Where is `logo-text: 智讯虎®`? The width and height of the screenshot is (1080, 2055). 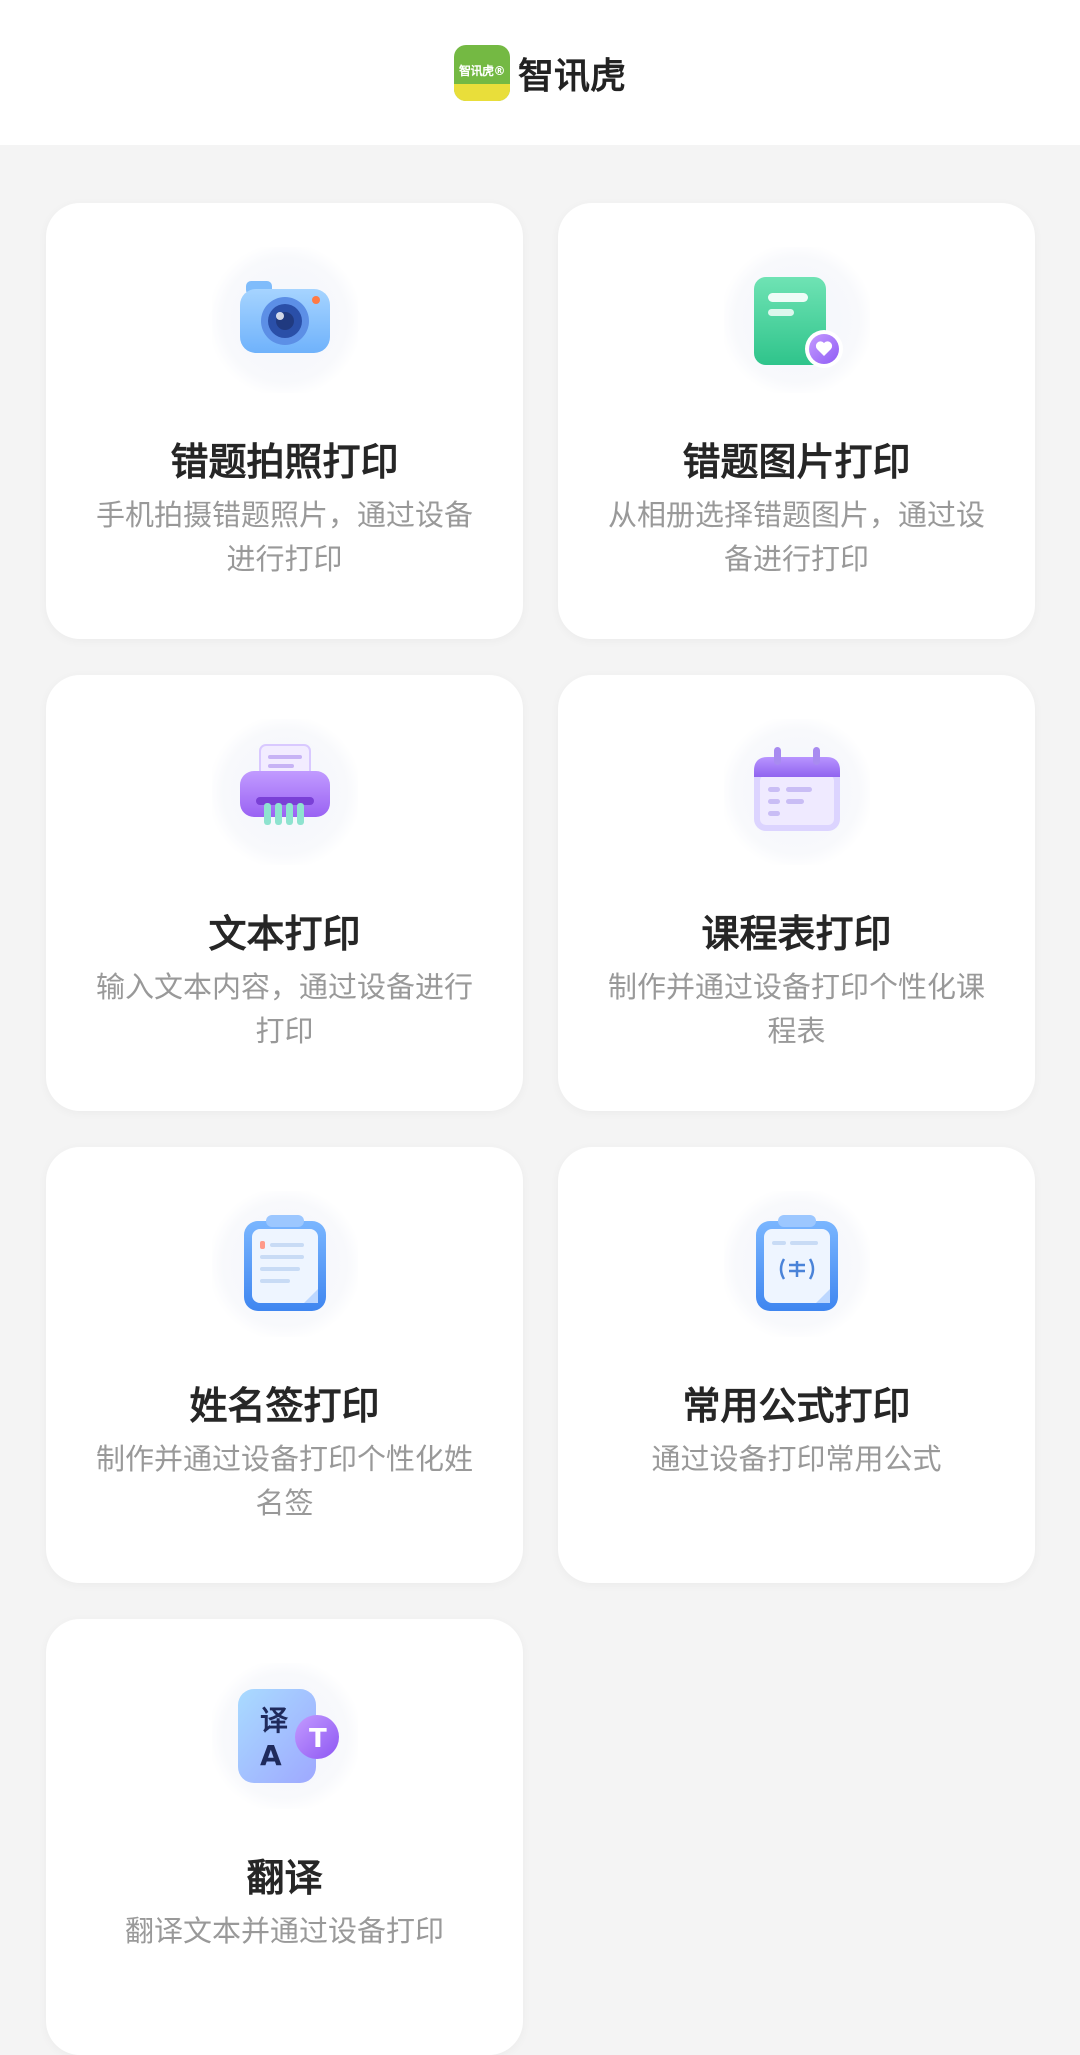
logo-text: 智讯虎® is located at coordinates (482, 70).